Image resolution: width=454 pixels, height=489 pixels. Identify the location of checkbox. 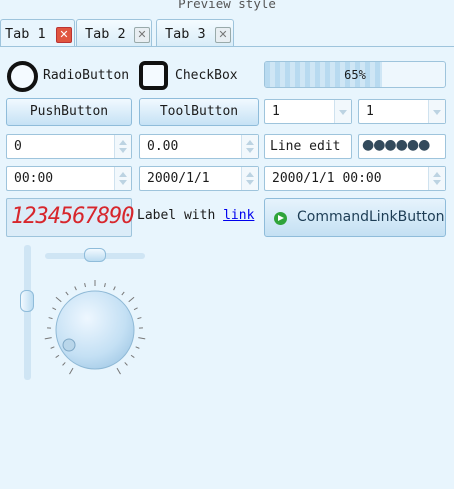
(153, 75).